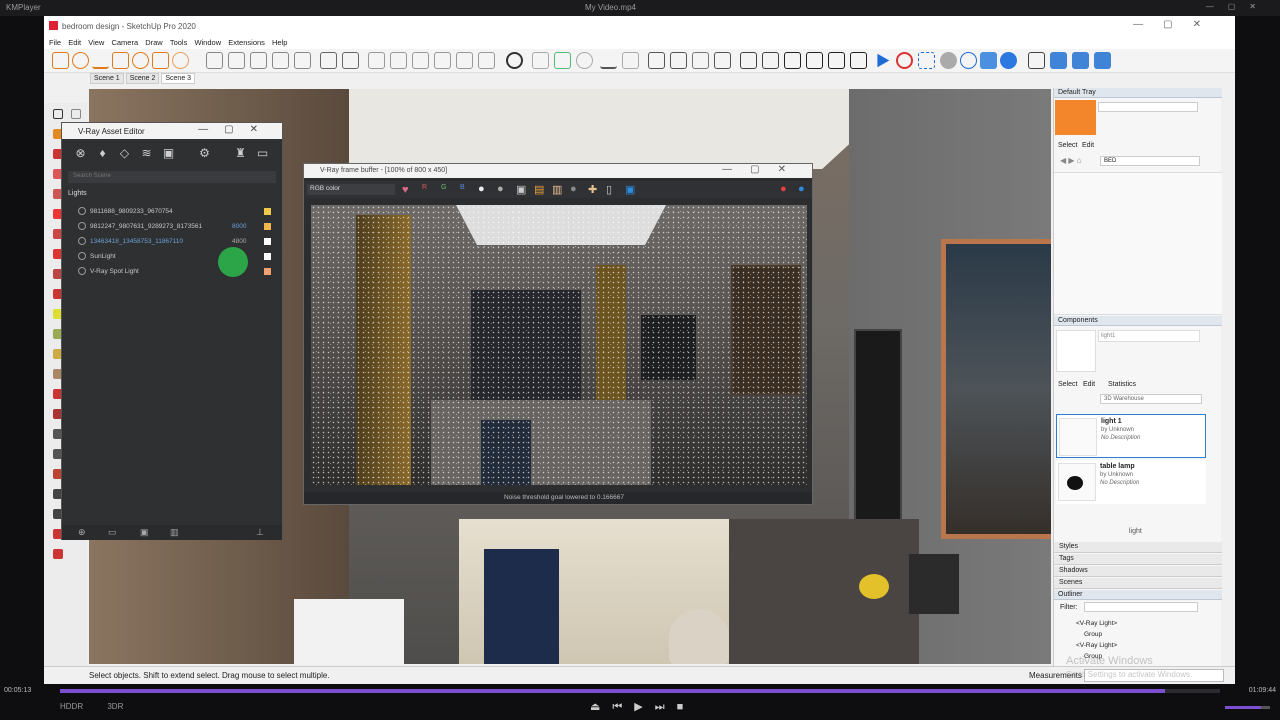 The height and width of the screenshot is (720, 1280). What do you see at coordinates (1138, 595) in the screenshot?
I see `outliner-title: Outliner` at bounding box center [1138, 595].